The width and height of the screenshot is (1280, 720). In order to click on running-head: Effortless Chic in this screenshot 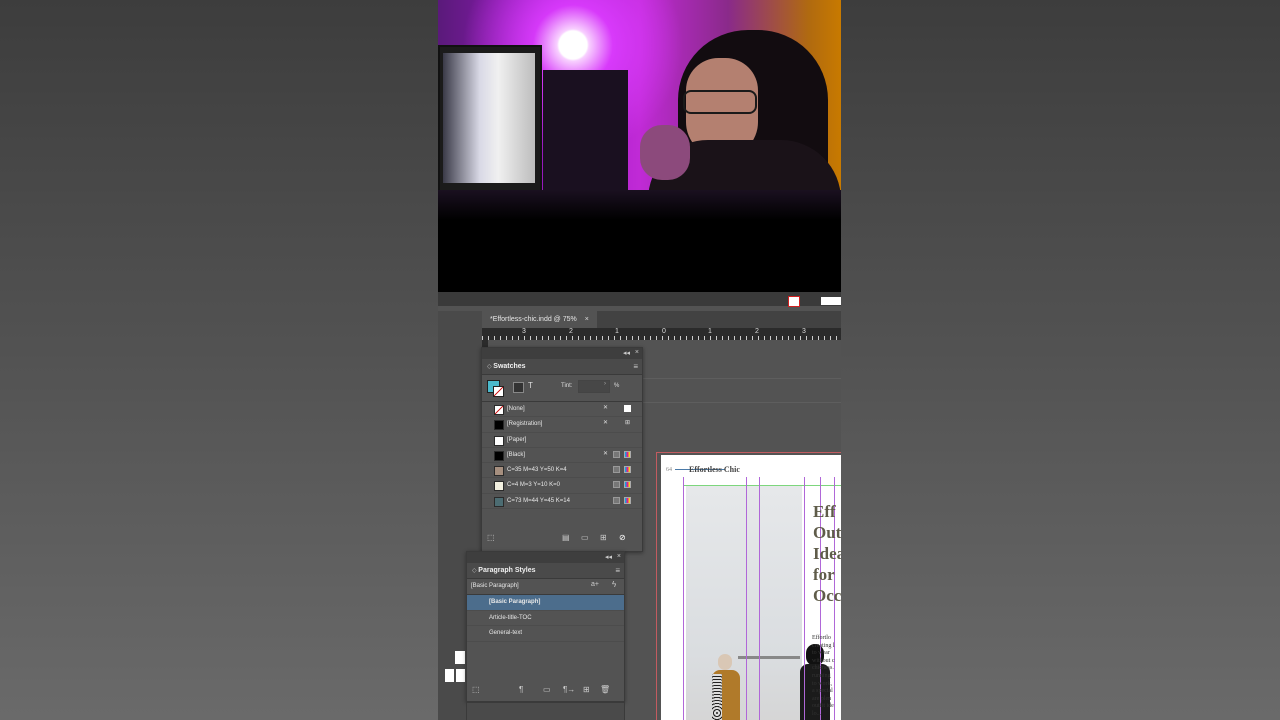, I will do `click(714, 469)`.